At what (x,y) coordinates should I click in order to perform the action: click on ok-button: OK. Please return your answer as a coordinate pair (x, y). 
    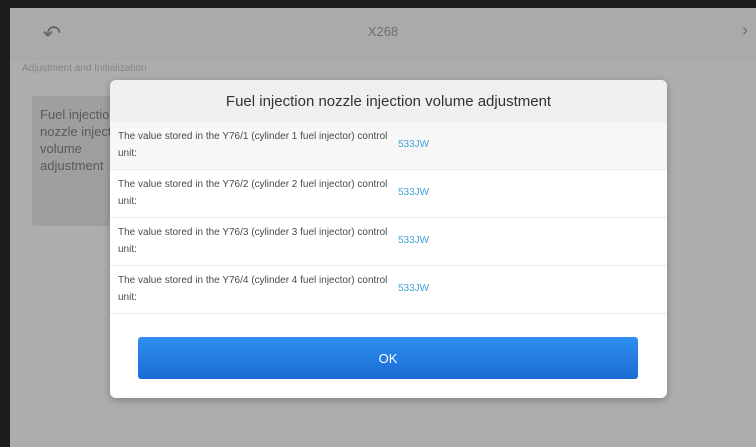
    Looking at the image, I should click on (388, 358).